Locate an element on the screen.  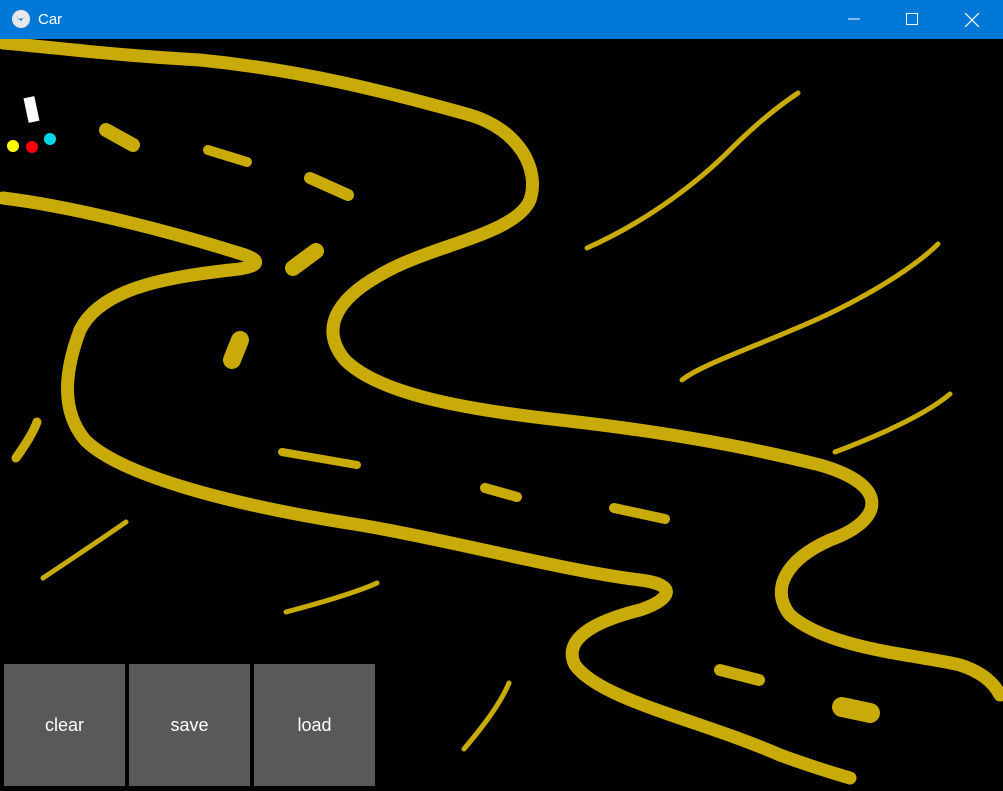
close-button is located at coordinates (971, 19).